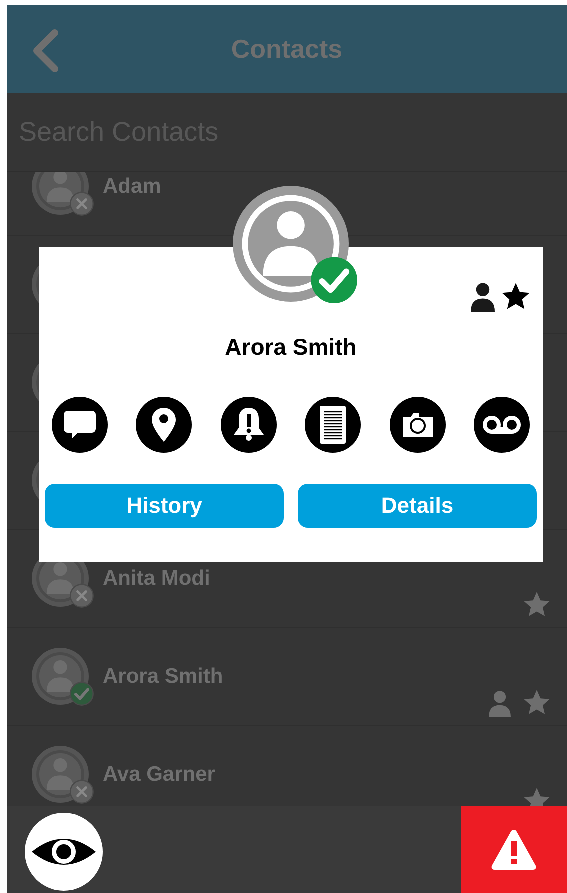 The height and width of the screenshot is (893, 567). What do you see at coordinates (333, 425) in the screenshot?
I see `document-icon` at bounding box center [333, 425].